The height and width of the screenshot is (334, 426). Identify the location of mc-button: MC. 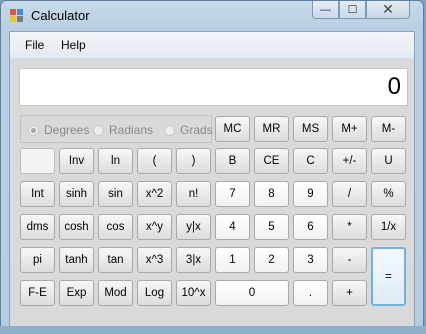
(232, 129).